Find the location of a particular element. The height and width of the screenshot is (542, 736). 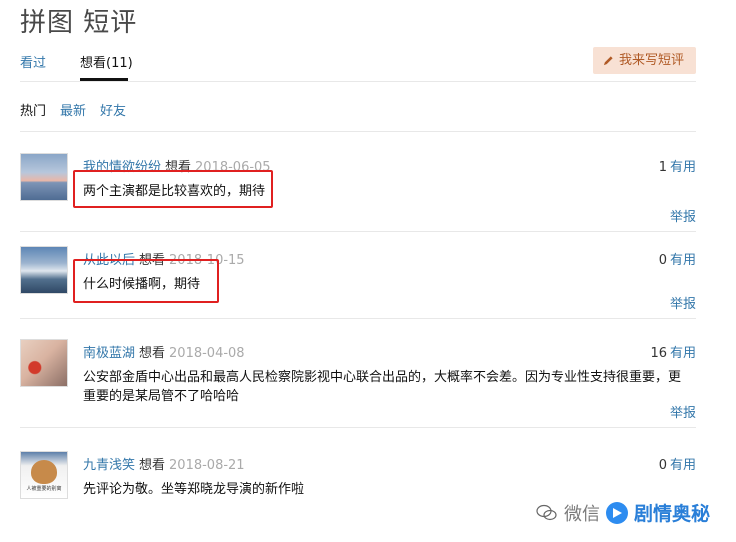

filter-latest: 最新 is located at coordinates (73, 109).